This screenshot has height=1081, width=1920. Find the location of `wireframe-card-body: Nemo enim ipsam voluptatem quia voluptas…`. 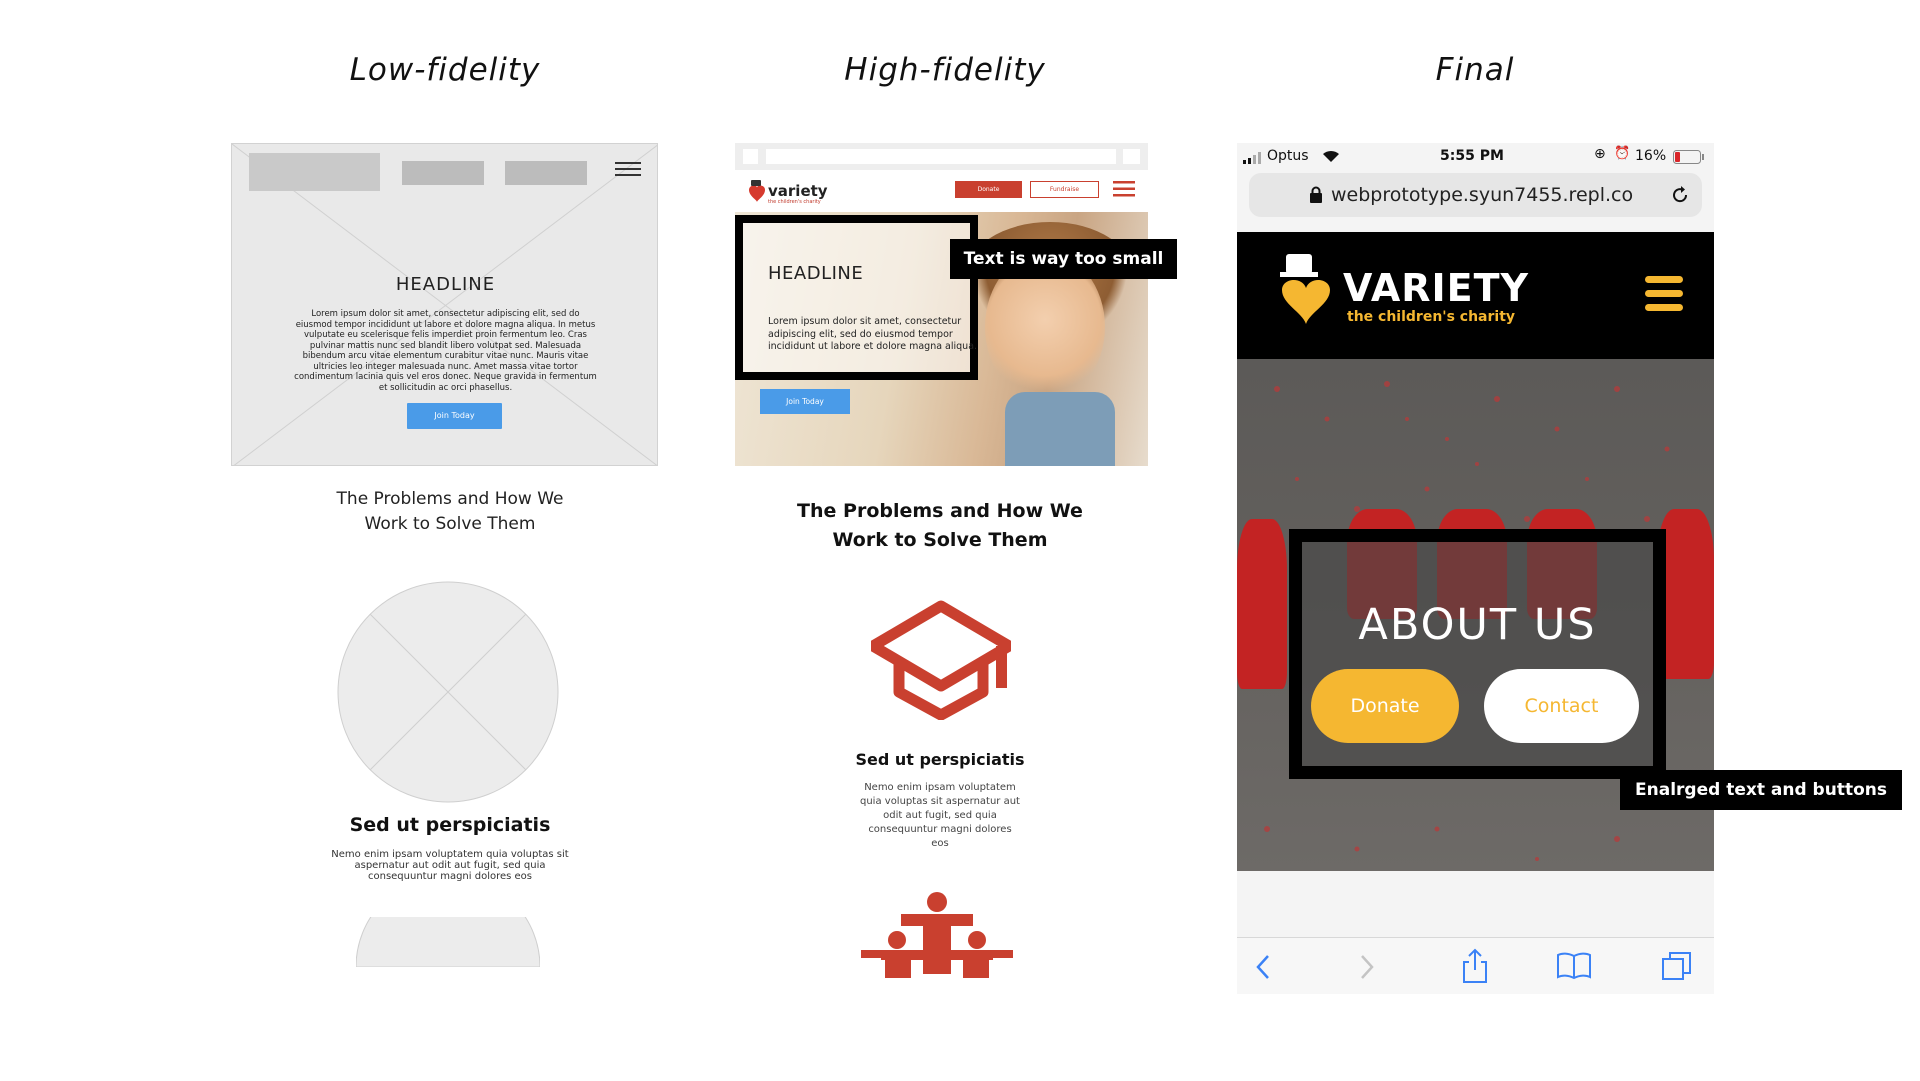

wireframe-card-body: Nemo enim ipsam voluptatem quia voluptas… is located at coordinates (450, 865).